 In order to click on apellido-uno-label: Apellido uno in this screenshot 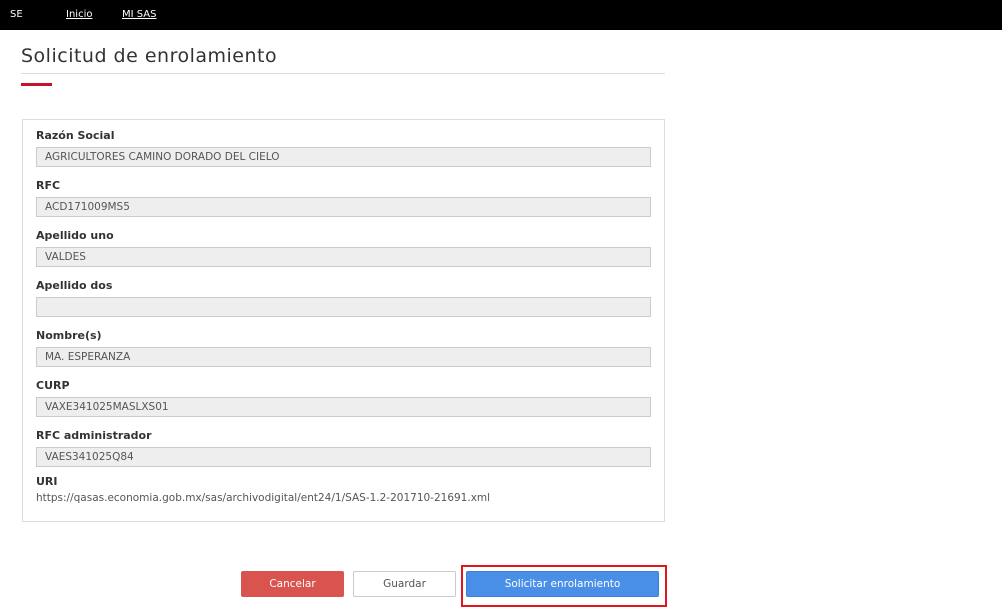, I will do `click(75, 235)`.